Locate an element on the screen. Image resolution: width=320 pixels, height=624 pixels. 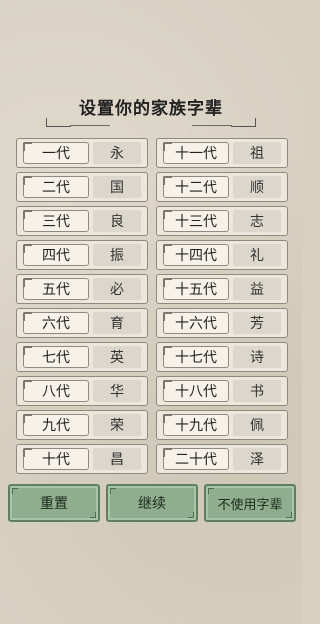
generation-slot: 十三代志 is located at coordinates (222, 221).